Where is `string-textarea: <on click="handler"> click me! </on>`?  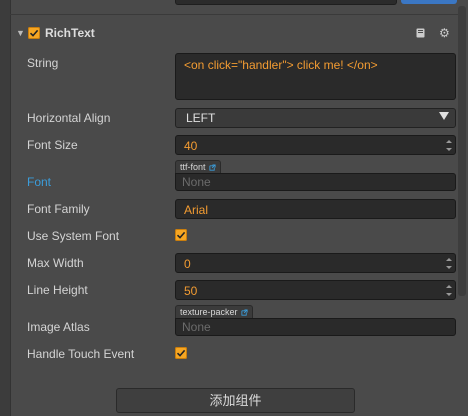 string-textarea: <on click="handler"> click me! </on> is located at coordinates (315, 76).